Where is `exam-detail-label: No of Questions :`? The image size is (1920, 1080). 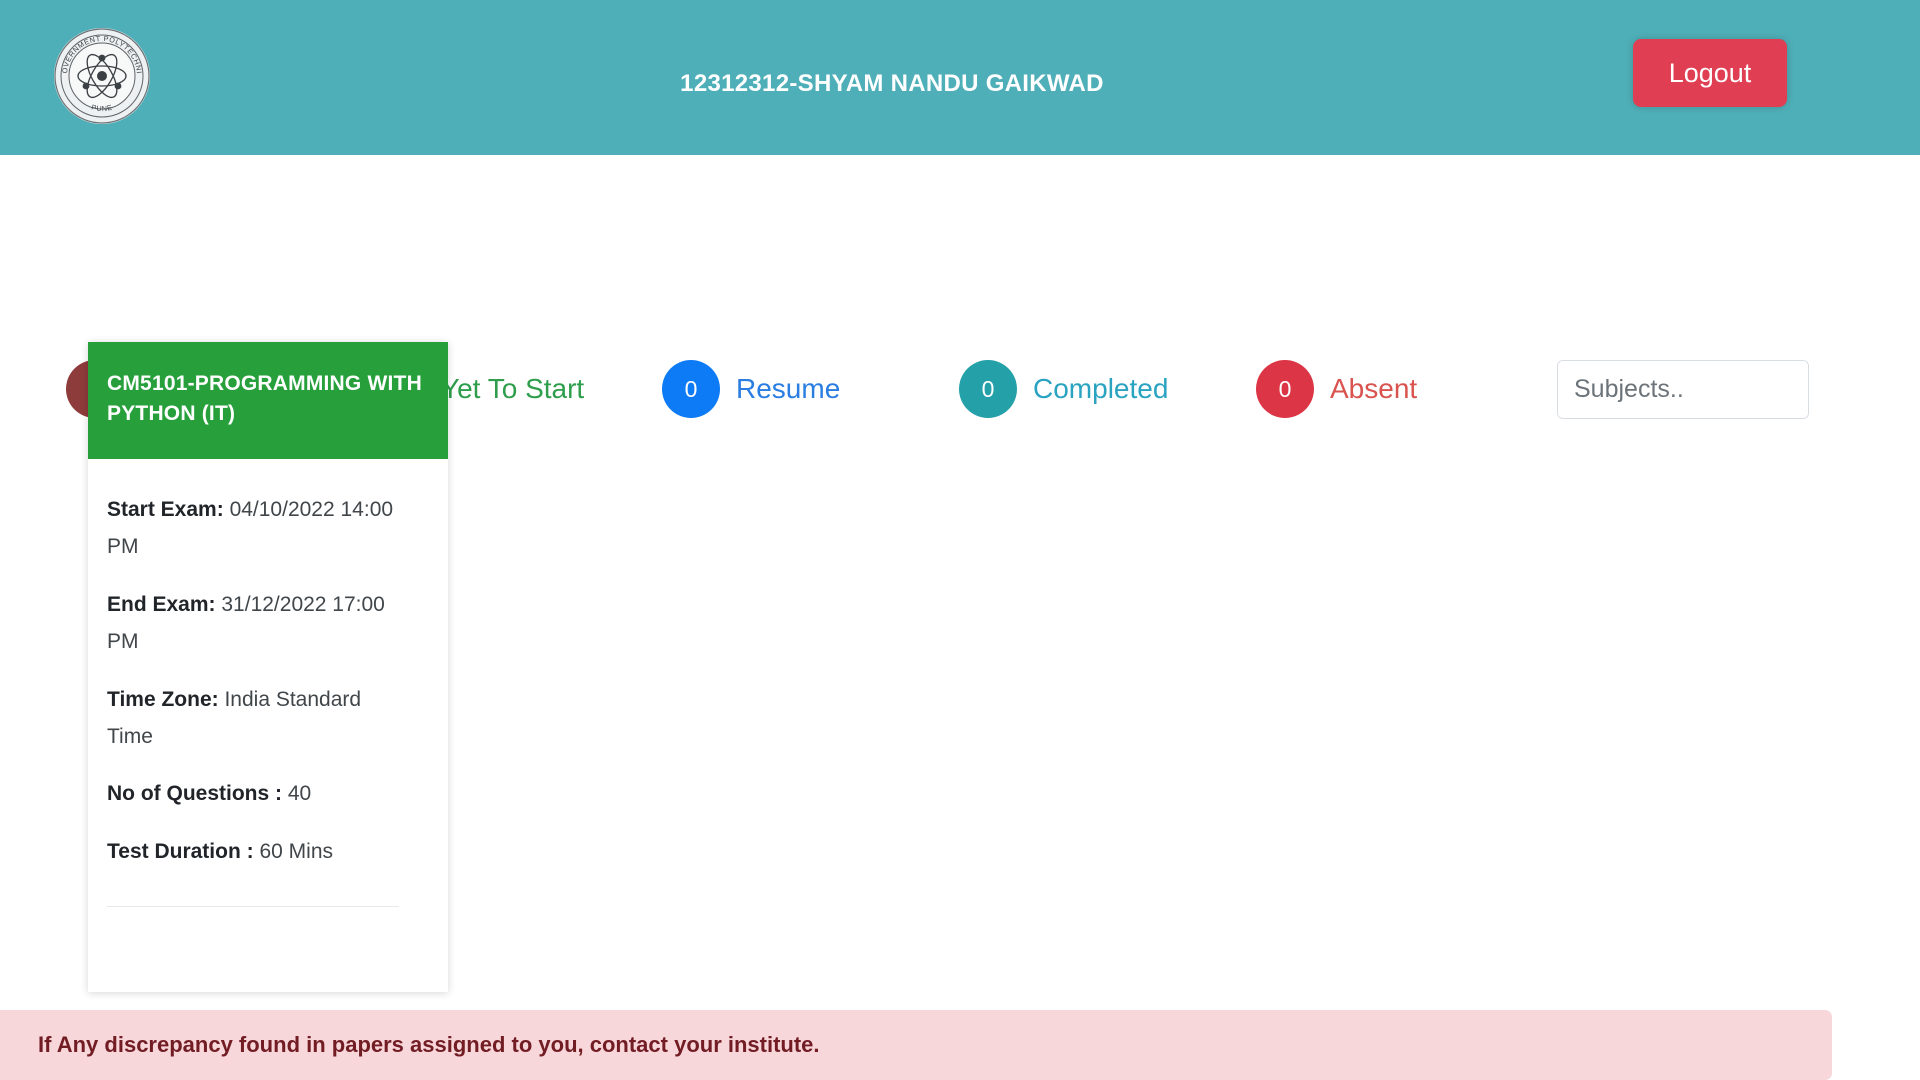
exam-detail-label: No of Questions : is located at coordinates (194, 794).